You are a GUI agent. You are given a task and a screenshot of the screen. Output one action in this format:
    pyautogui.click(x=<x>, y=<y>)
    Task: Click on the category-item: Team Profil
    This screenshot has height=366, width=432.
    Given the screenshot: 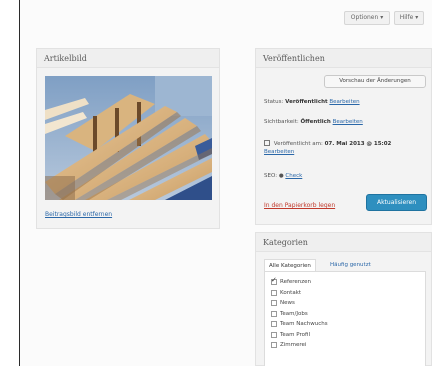 What is the action you would take?
    pyautogui.click(x=348, y=335)
    